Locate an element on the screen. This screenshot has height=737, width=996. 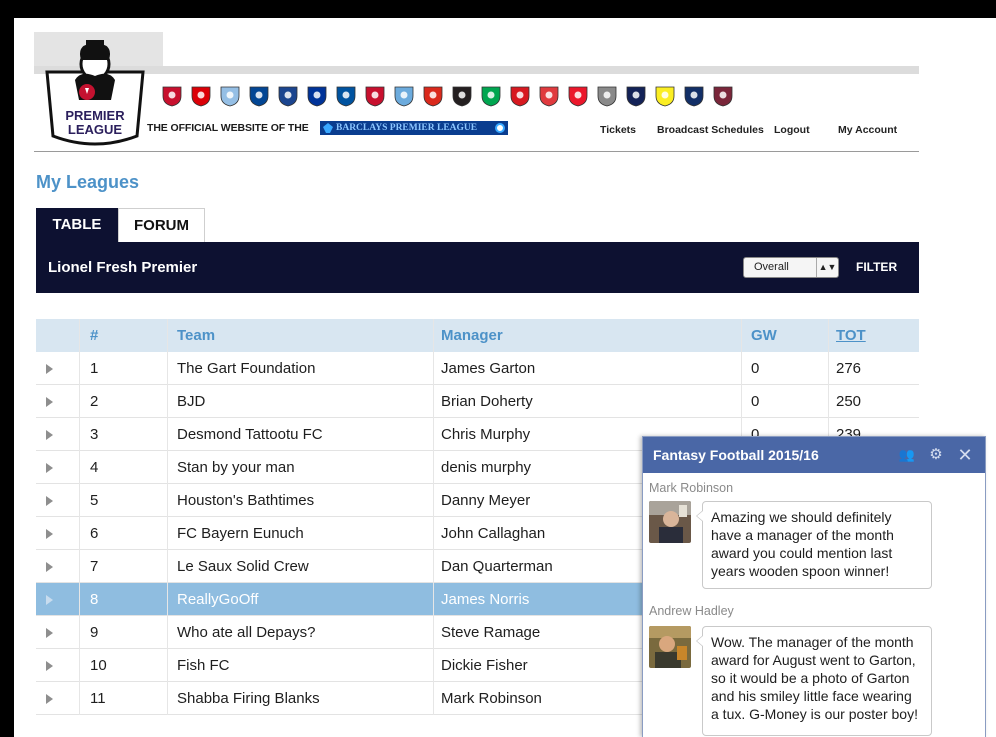
row-rank: 4 is located at coordinates (94, 467).